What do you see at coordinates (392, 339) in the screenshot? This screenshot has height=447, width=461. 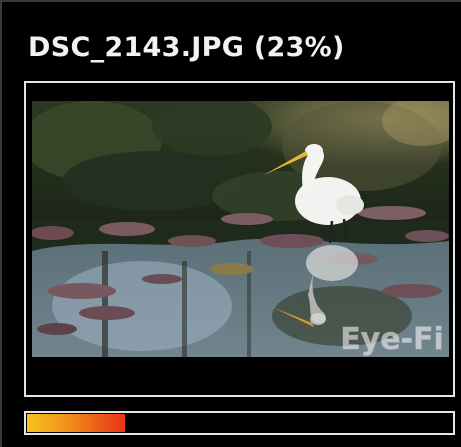 I see `eye-fi-watermark-icon: Eye-Fi` at bounding box center [392, 339].